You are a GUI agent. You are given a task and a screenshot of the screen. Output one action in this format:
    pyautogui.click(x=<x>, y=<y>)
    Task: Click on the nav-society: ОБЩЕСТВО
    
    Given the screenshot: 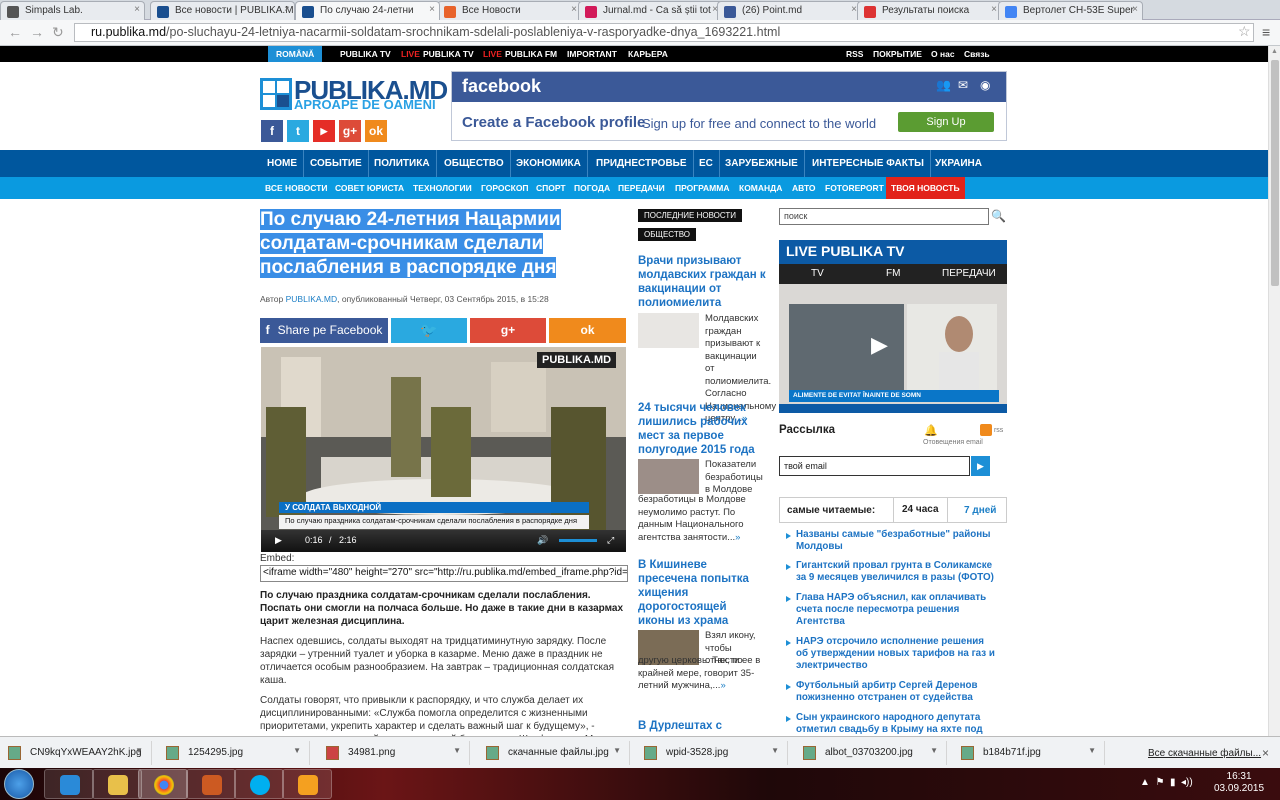 What is the action you would take?
    pyautogui.click(x=474, y=163)
    